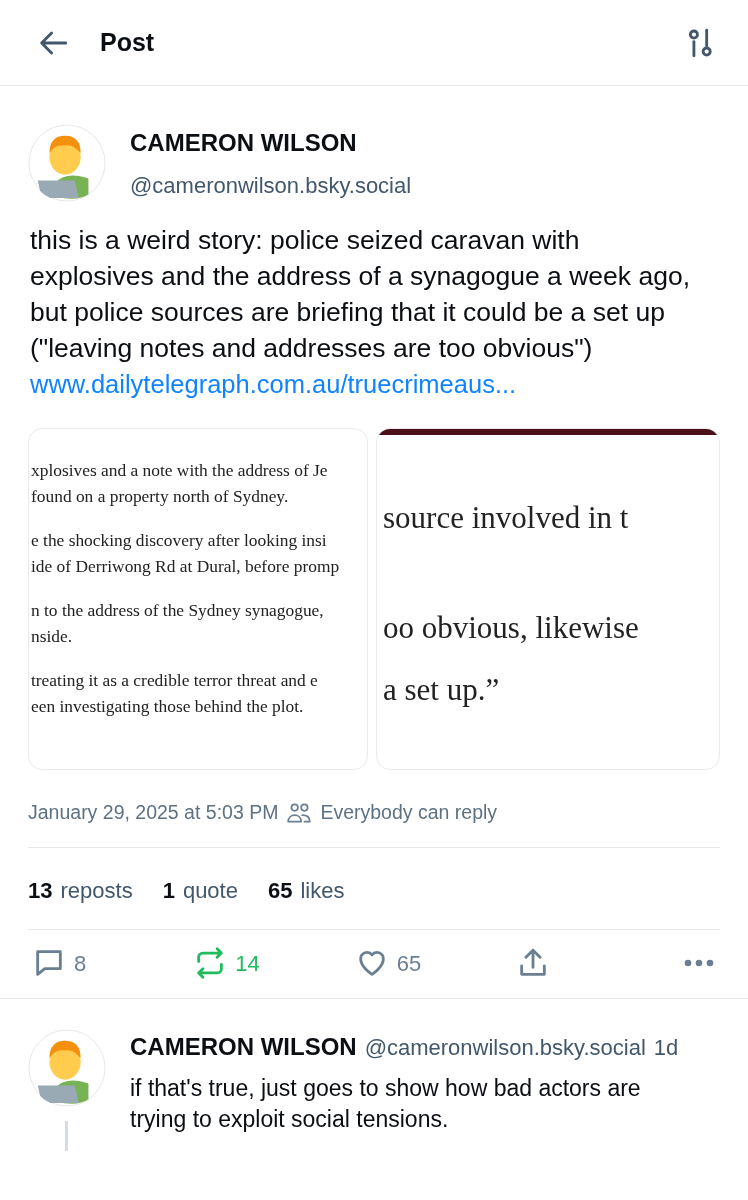 This screenshot has width=748, height=1200. I want to click on article-text: found on a property north of Sydney., so click(160, 496).